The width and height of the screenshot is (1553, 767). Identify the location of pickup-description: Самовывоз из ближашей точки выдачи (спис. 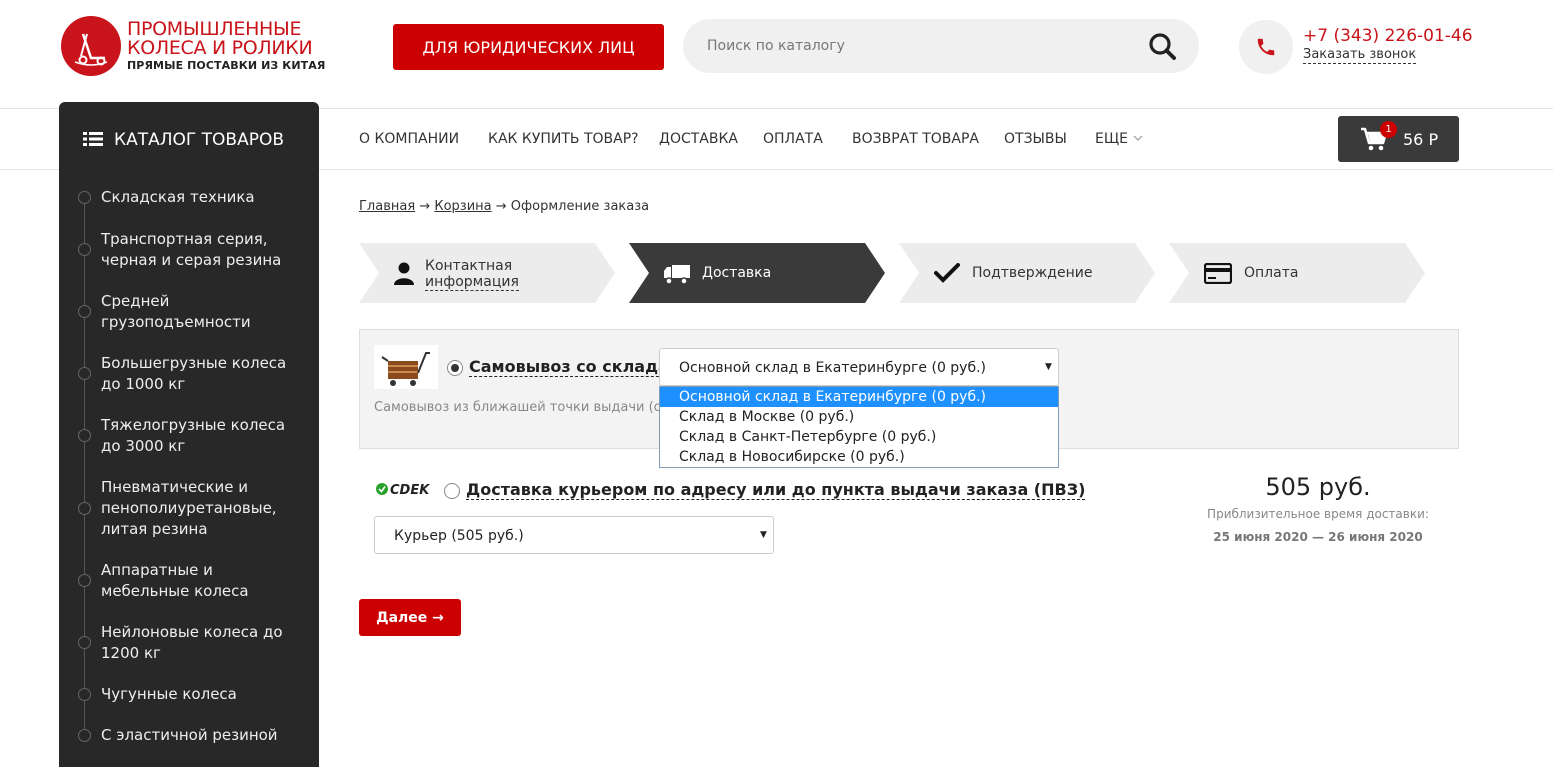
(529, 407).